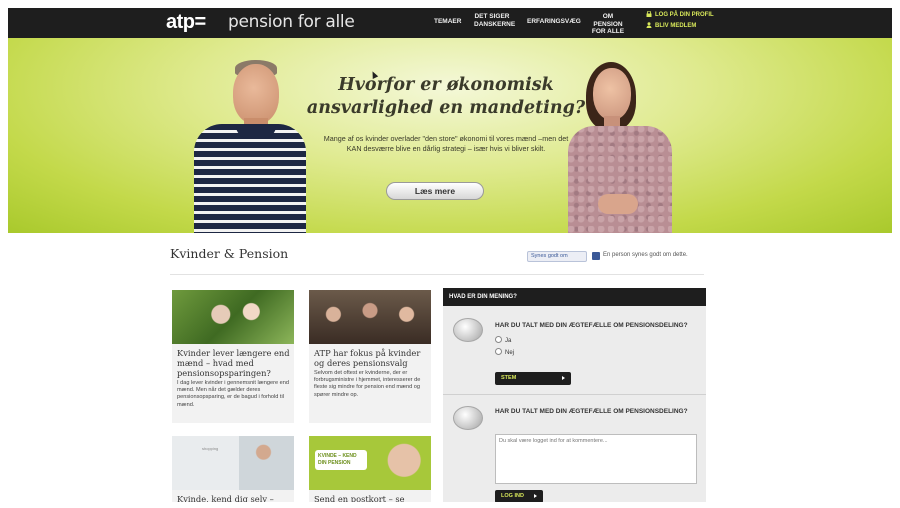  What do you see at coordinates (533, 378) in the screenshot?
I see `vote-button: STEM` at bounding box center [533, 378].